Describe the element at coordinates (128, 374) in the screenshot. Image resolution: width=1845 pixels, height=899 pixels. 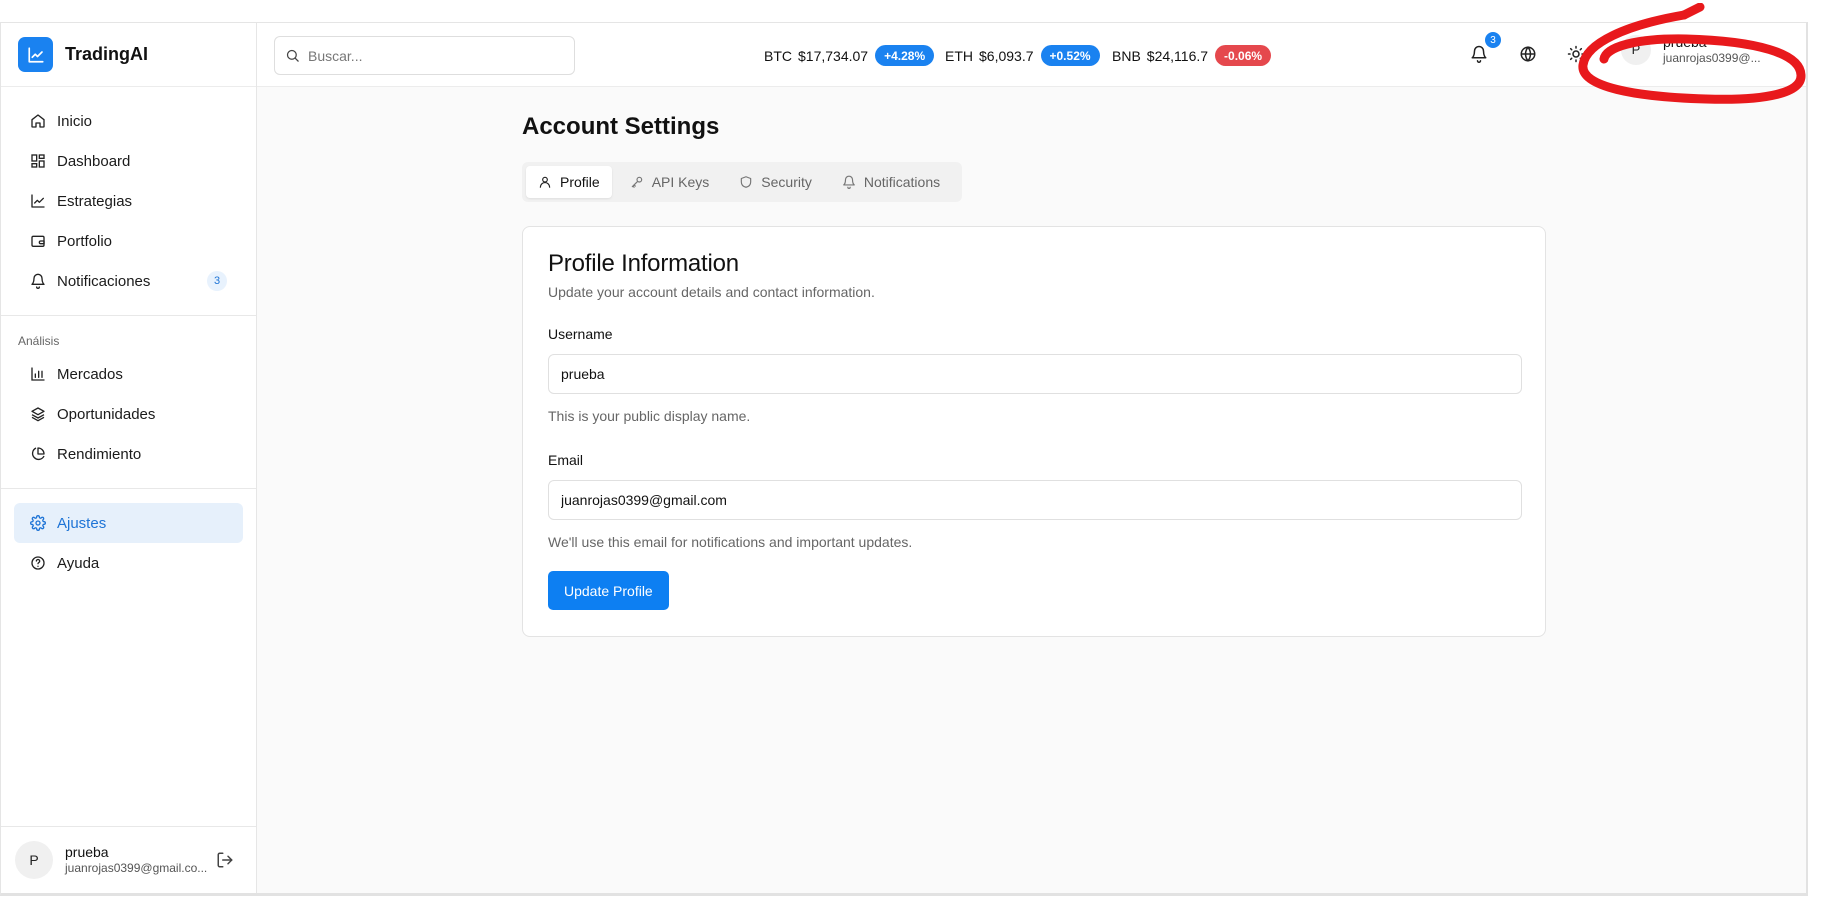
I see `sidebar-item-mercados: Mercados` at that location.